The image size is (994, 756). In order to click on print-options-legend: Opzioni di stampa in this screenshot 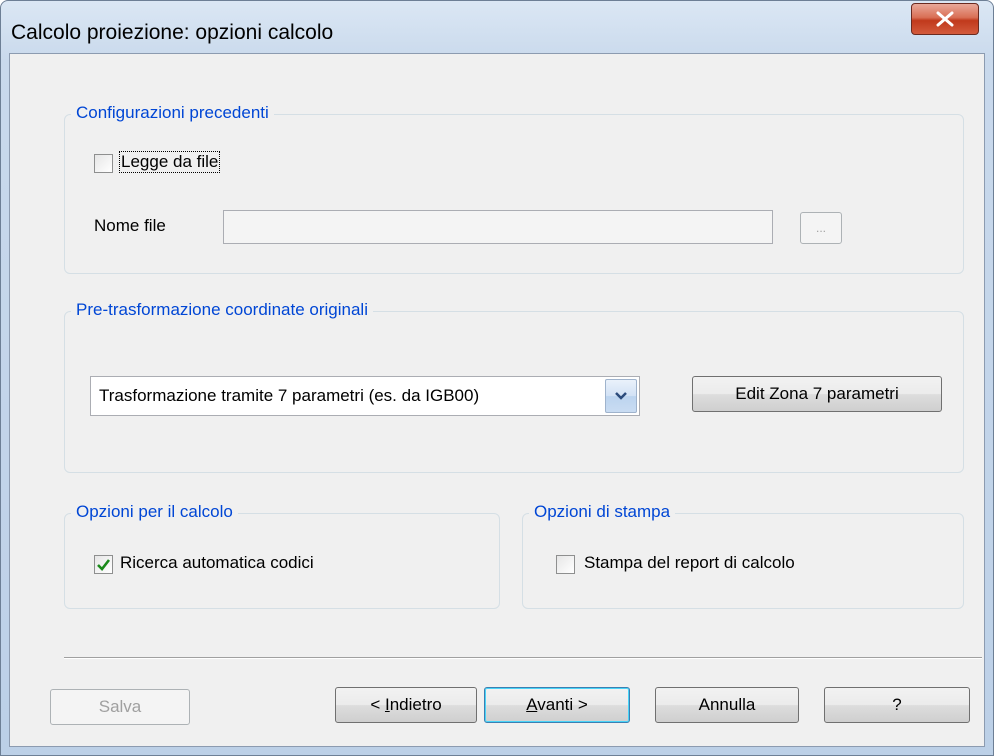, I will do `click(602, 512)`.